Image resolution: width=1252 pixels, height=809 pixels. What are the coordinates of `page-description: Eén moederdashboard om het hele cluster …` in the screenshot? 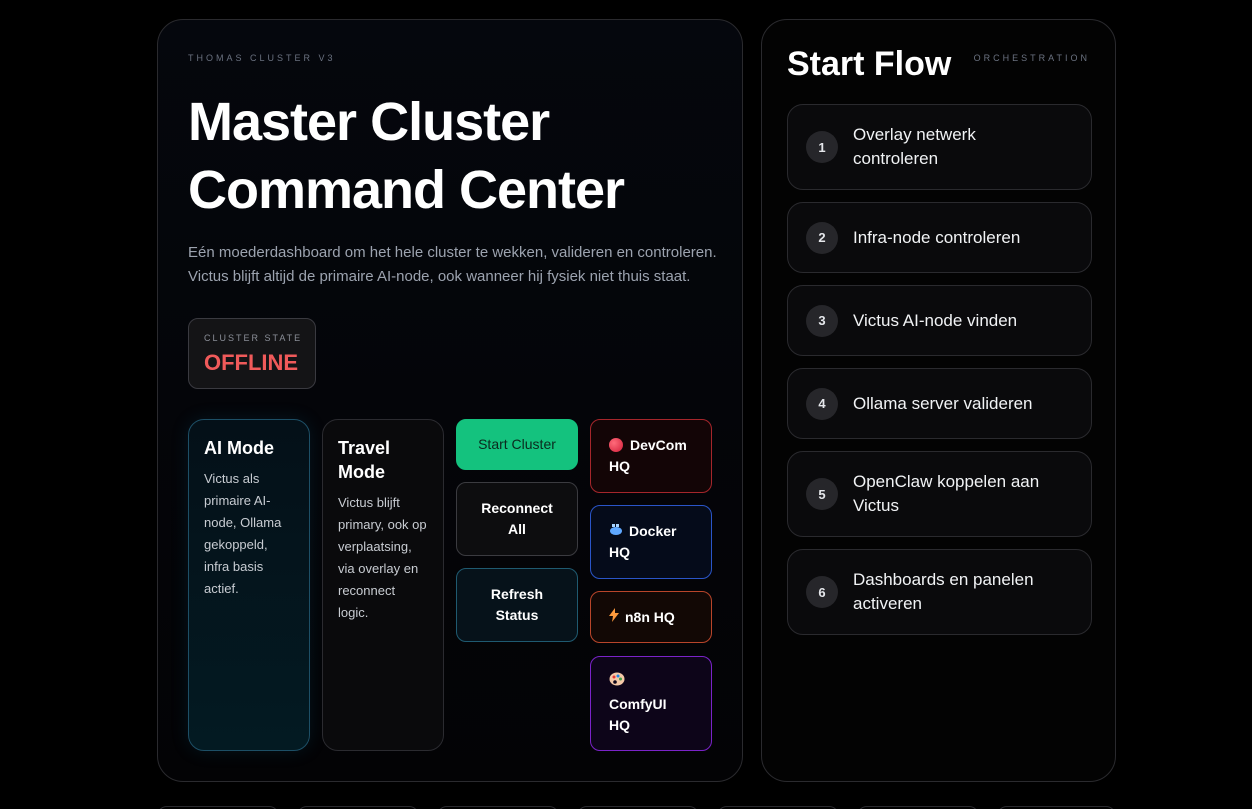 It's located at (458, 265).